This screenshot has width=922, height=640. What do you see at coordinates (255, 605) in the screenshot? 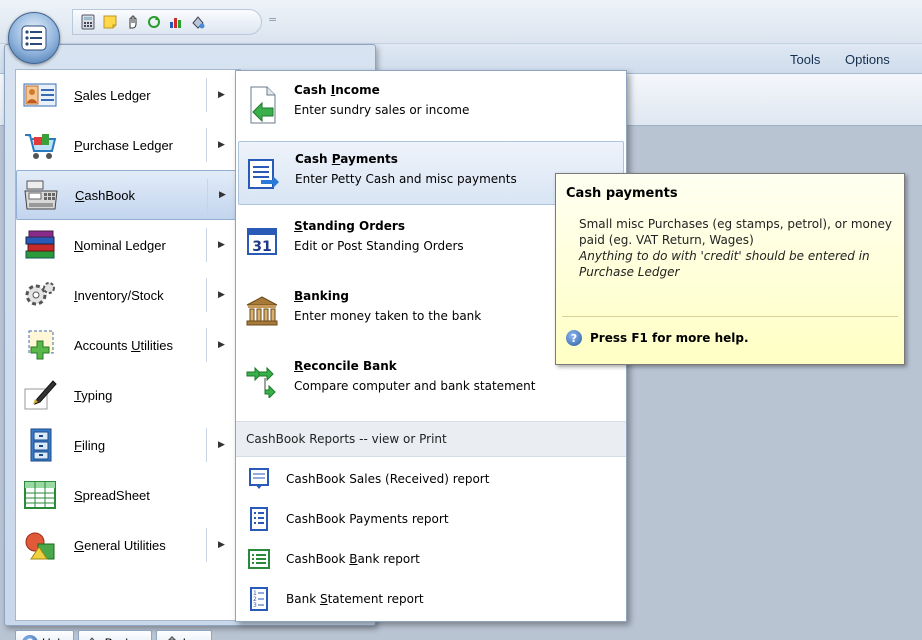
I see `svg-text: 3` at bounding box center [255, 605].